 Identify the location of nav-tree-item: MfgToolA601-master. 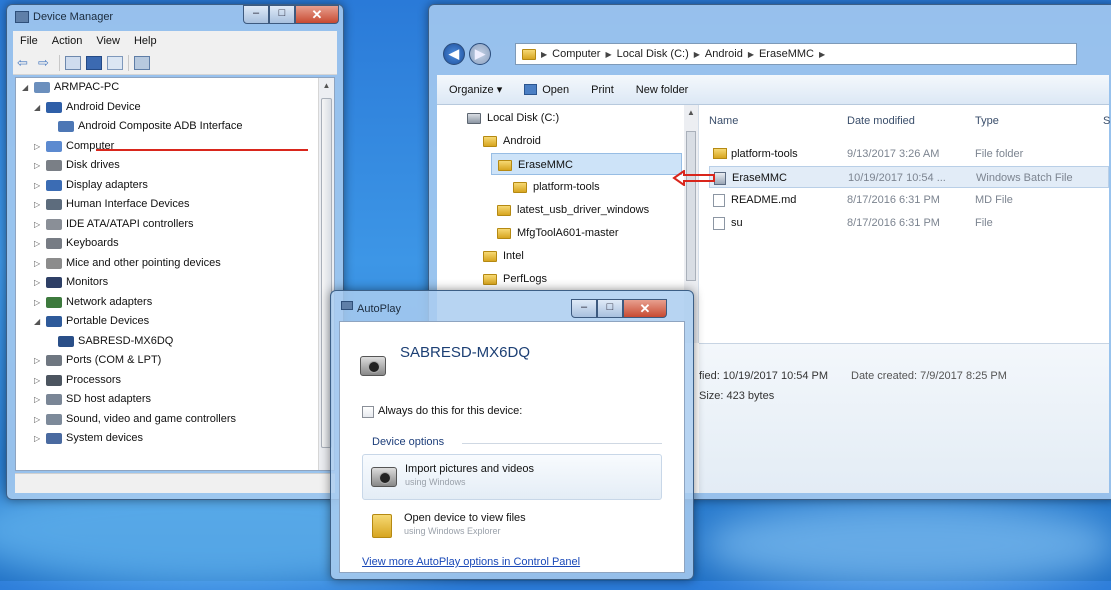
(586, 233).